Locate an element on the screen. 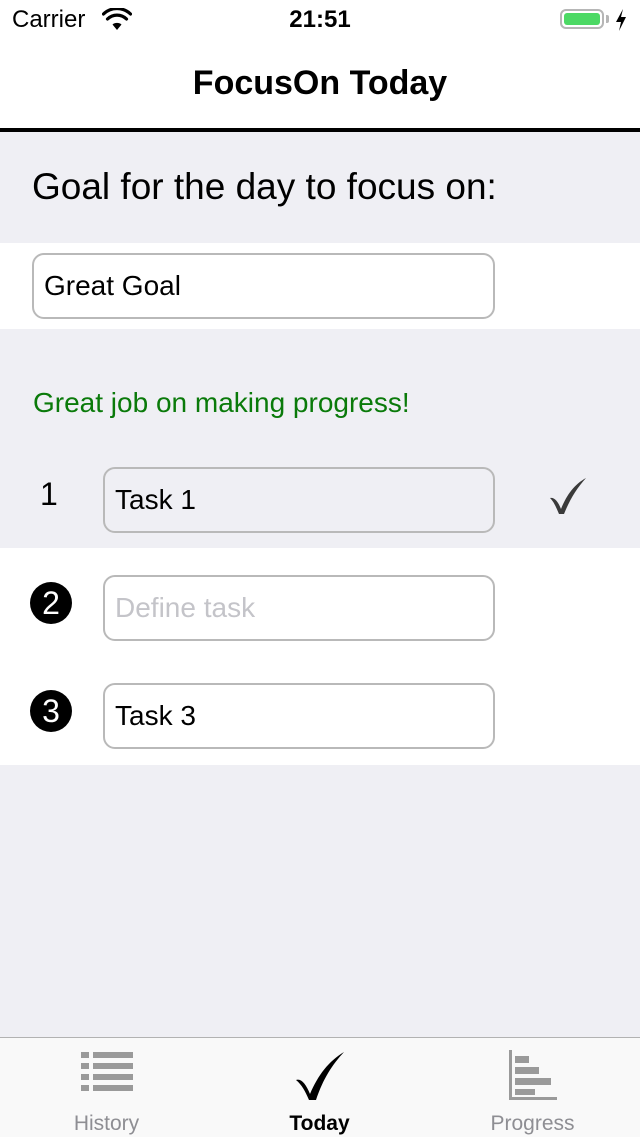 This screenshot has height=1137, width=640. status-time: 21:51 is located at coordinates (320, 19).